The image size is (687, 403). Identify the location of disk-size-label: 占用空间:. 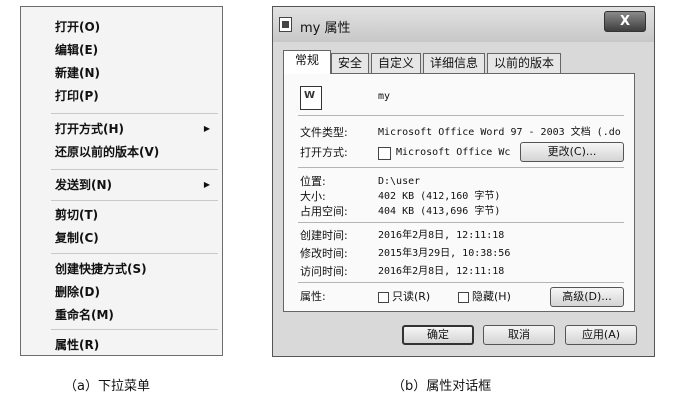
(324, 211).